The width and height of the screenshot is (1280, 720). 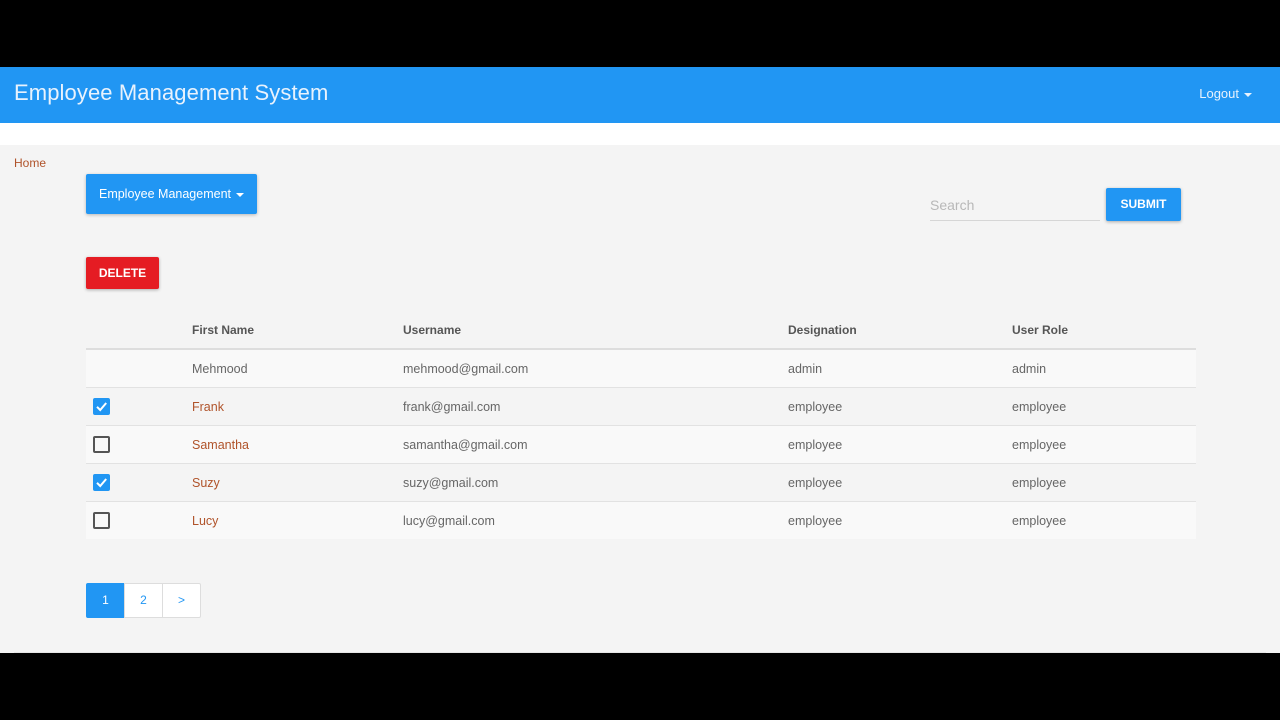 I want to click on app-title: Employee Management System, so click(x=171, y=93).